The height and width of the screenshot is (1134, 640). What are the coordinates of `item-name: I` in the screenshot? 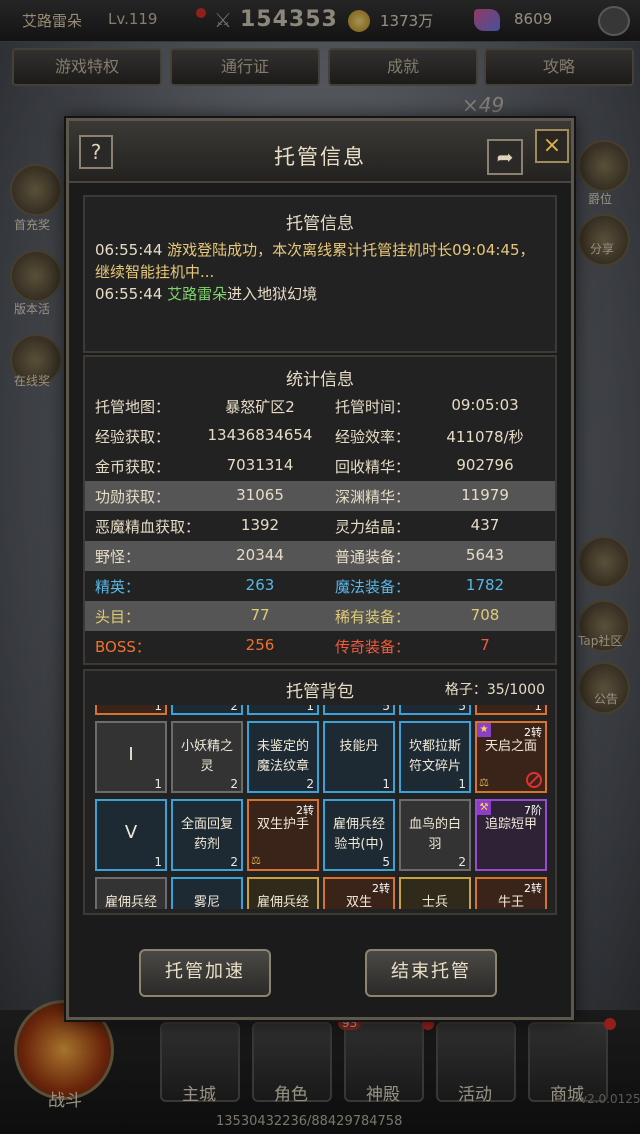 It's located at (131, 754).